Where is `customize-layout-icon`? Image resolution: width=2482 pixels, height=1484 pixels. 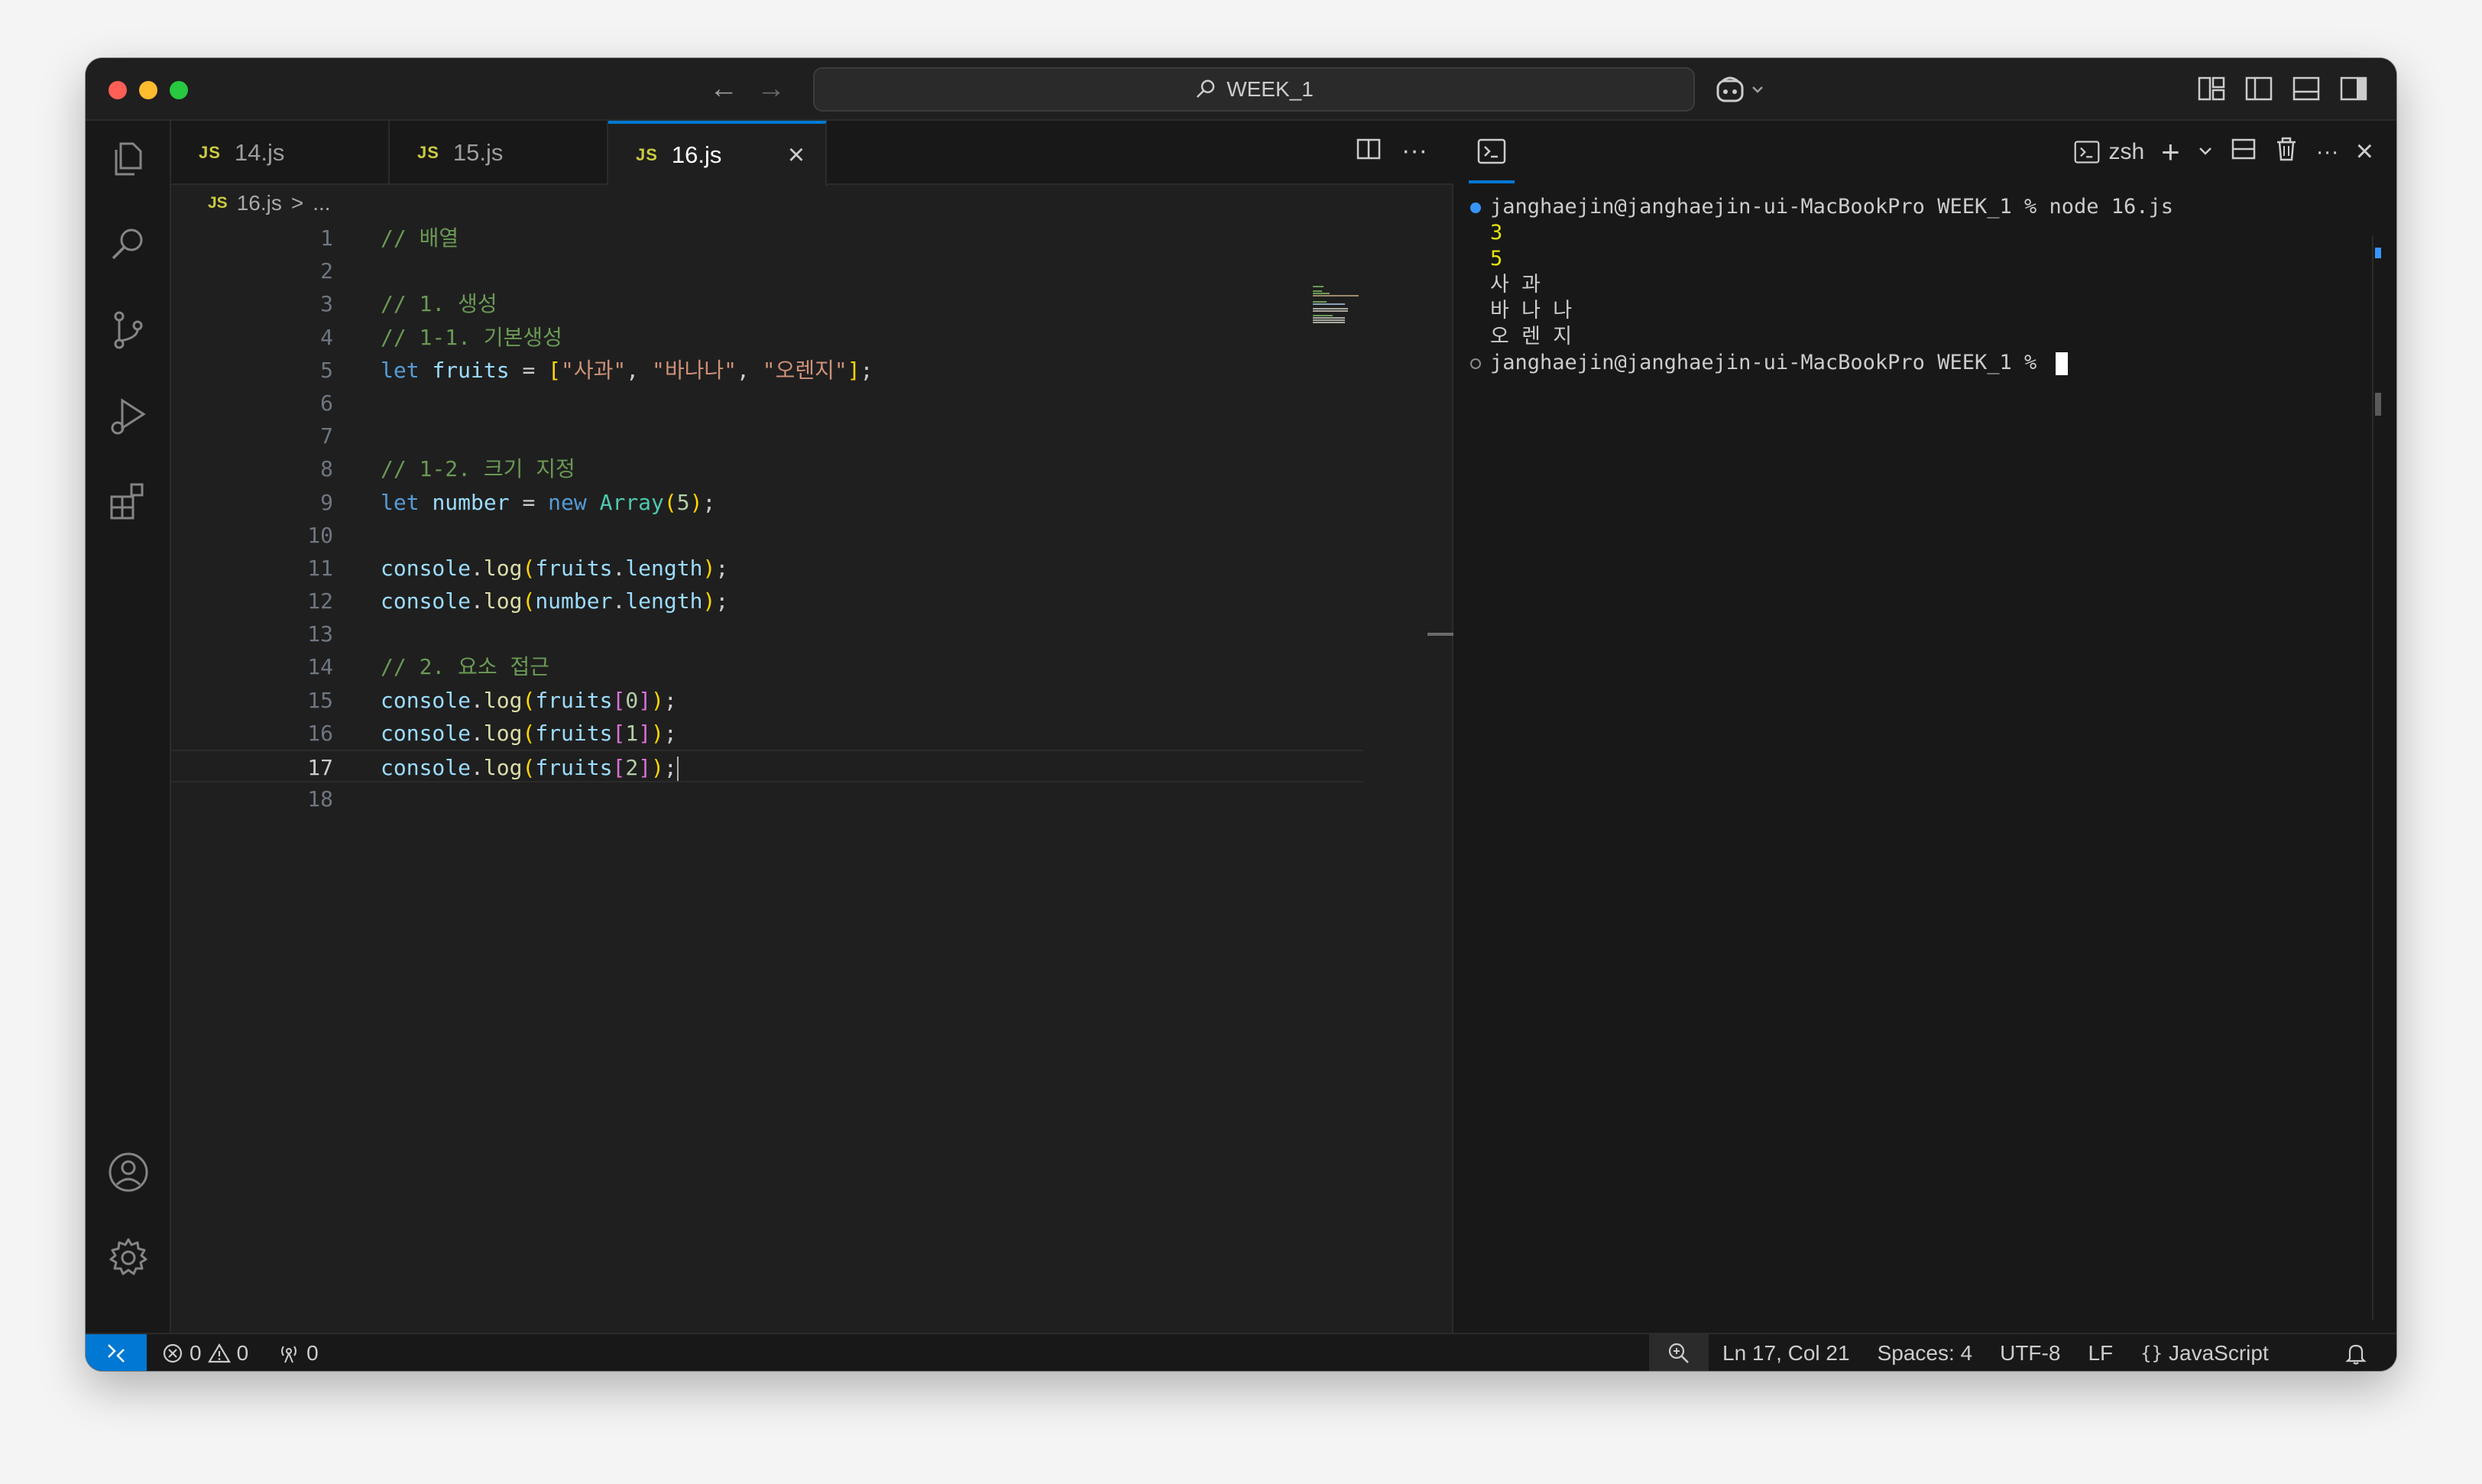 customize-layout-icon is located at coordinates (2211, 89).